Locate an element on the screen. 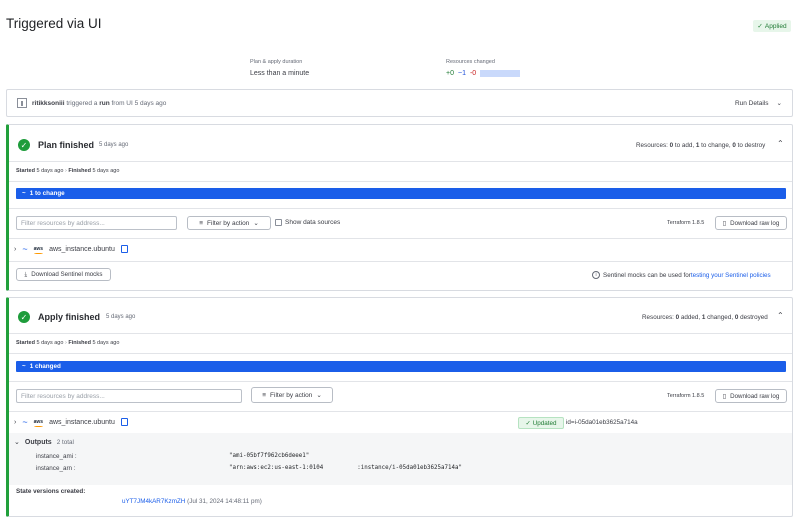 This screenshot has width=800, height=522. resources-changed-label: Resources changed is located at coordinates (470, 62).